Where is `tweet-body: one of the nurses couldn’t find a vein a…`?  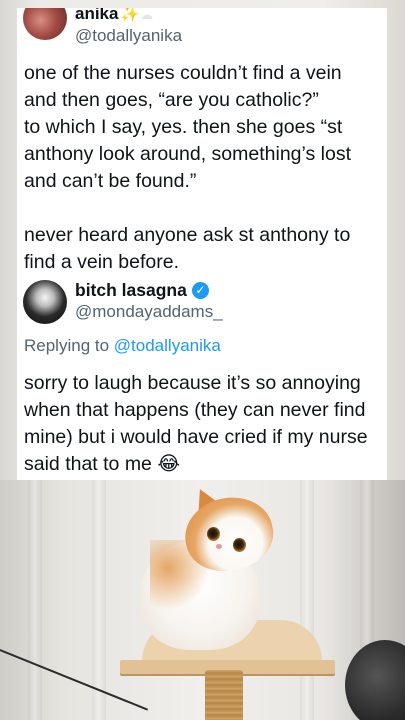
tweet-body: one of the nurses couldn’t find a vein a… is located at coordinates (188, 127).